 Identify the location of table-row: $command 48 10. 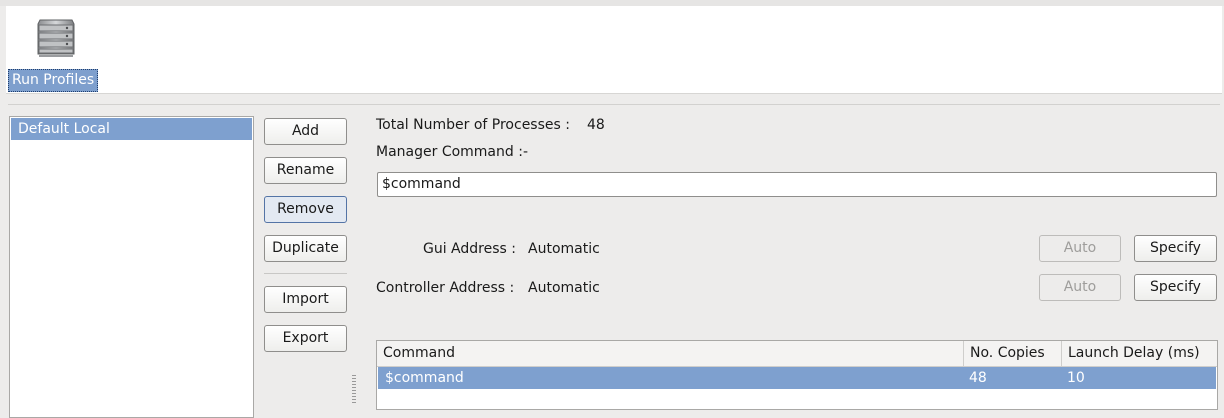
(797, 378).